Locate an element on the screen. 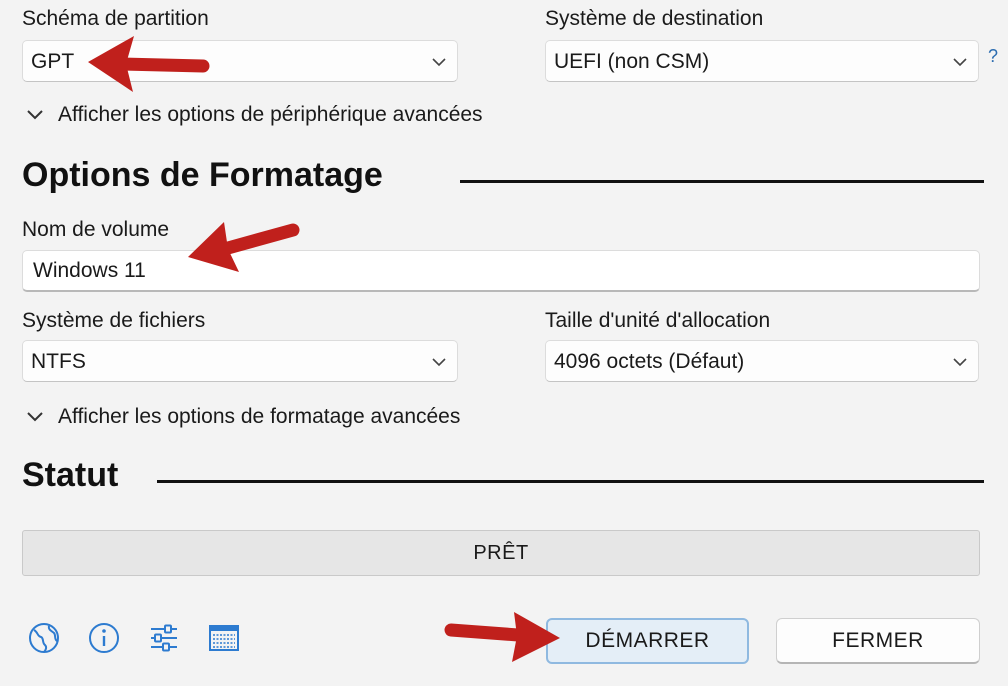 The height and width of the screenshot is (686, 1008). annotation-arrow-icon is located at coordinates (502, 637).